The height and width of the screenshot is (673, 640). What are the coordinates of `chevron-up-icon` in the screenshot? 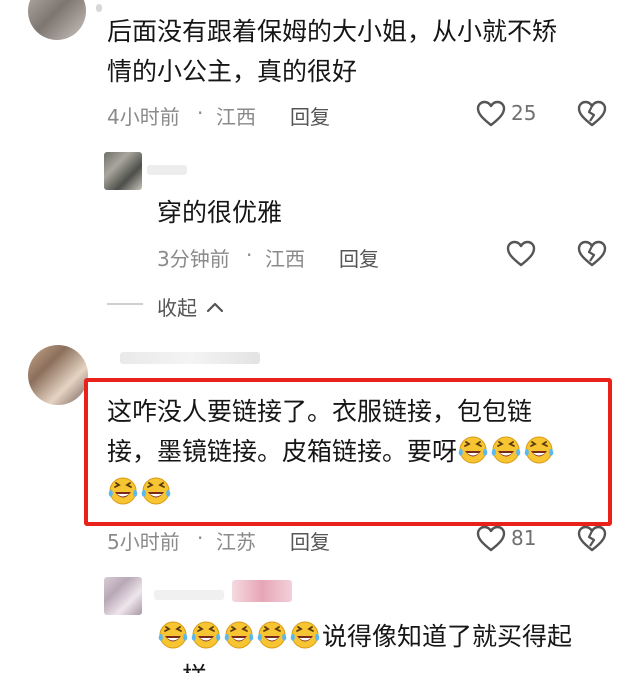 It's located at (215, 307).